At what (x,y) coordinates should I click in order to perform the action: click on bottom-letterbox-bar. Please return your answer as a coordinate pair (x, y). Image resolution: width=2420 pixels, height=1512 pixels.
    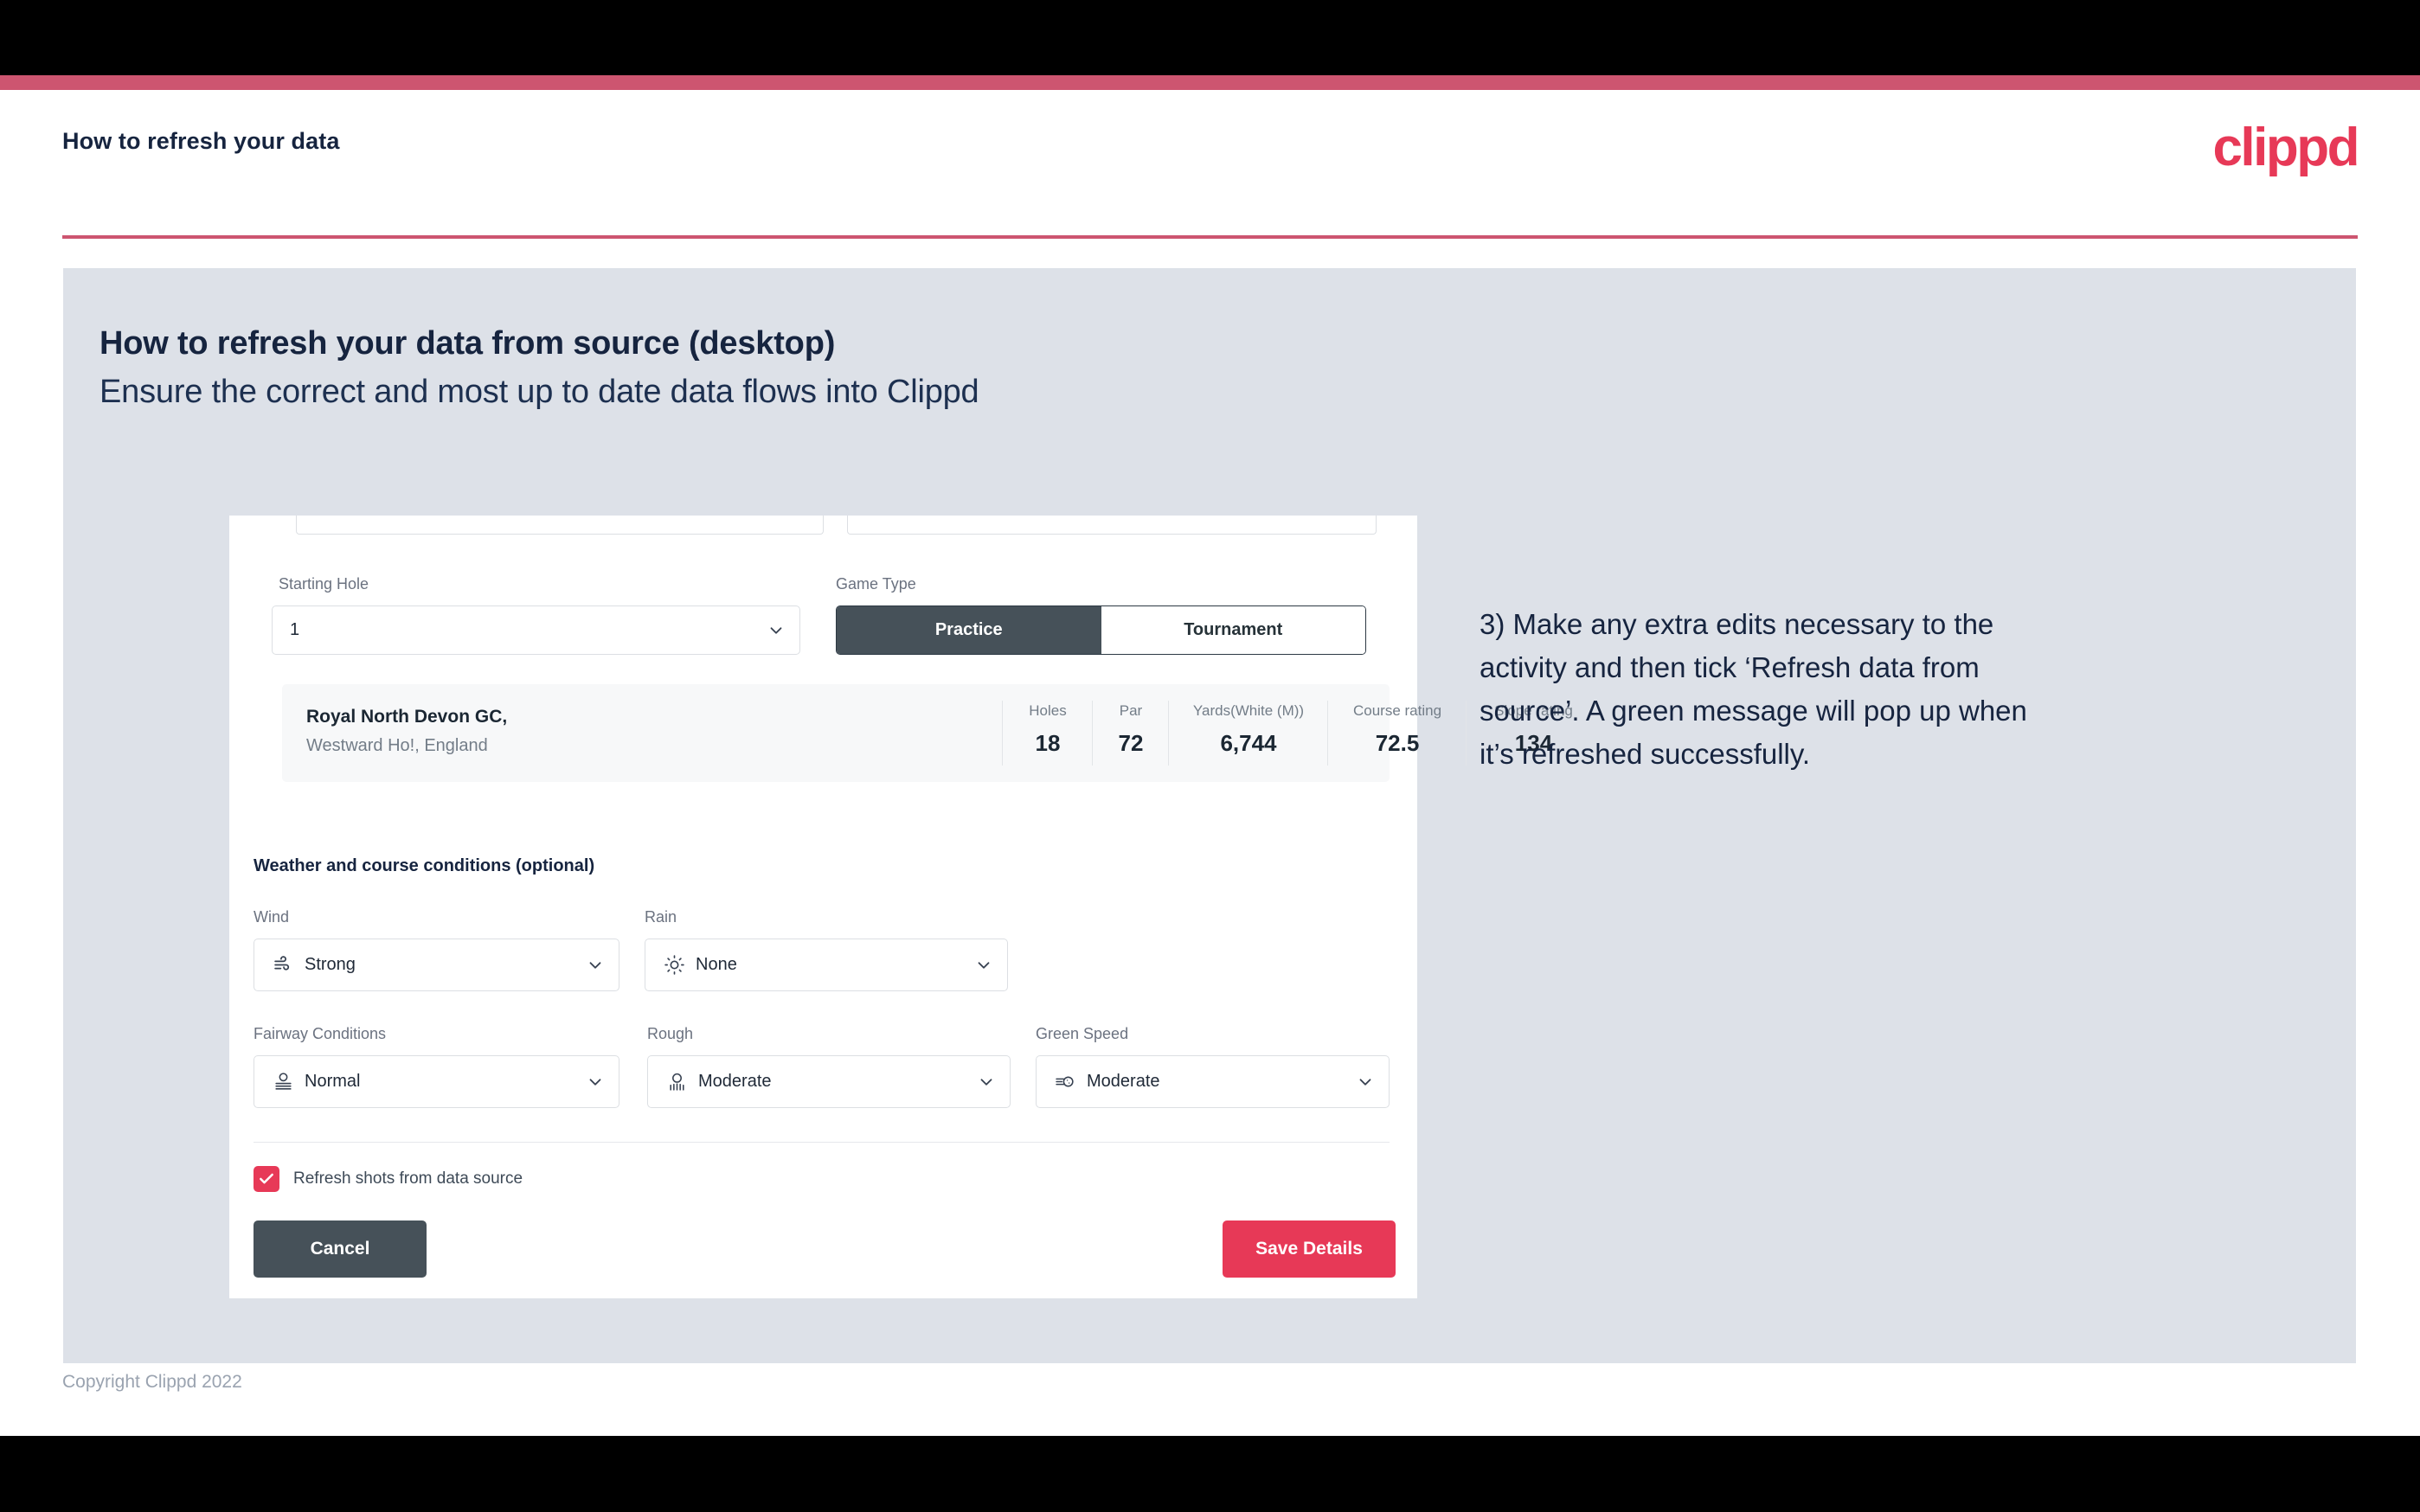
    Looking at the image, I should click on (1210, 1474).